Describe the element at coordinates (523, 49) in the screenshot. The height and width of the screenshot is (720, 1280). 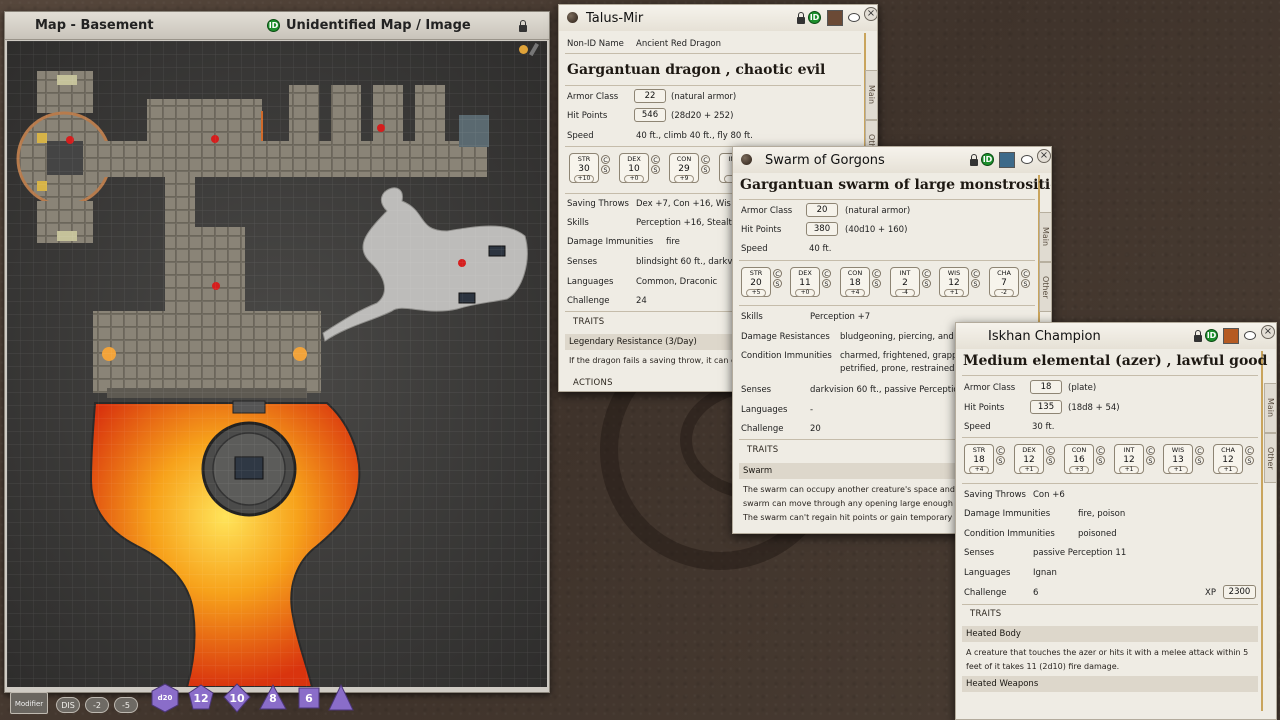
I see `pin-icon` at that location.